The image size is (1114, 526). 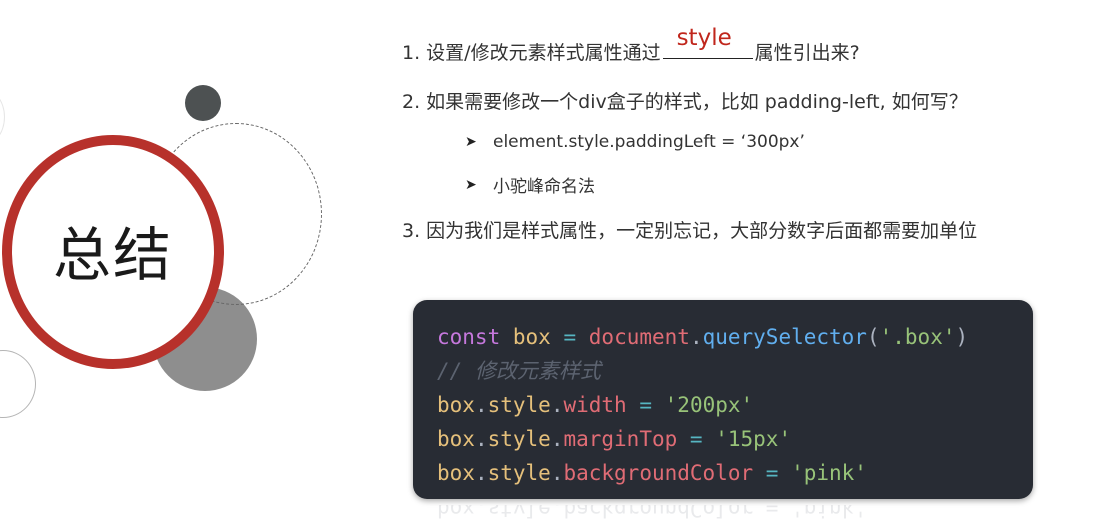 What do you see at coordinates (690, 231) in the screenshot?
I see `question-3: 3. 因为我们是样式属性，一定别忘记，大部分数字后面都需要加单位` at bounding box center [690, 231].